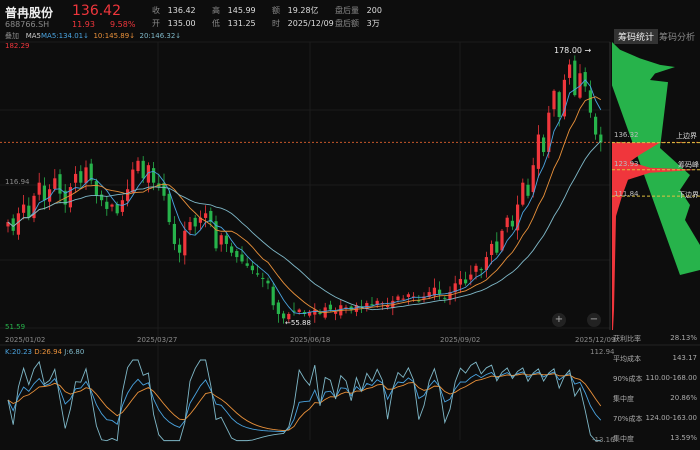 The width and height of the screenshot is (700, 450). I want to click on kdj-bottom-label: -13.16, so click(603, 440).